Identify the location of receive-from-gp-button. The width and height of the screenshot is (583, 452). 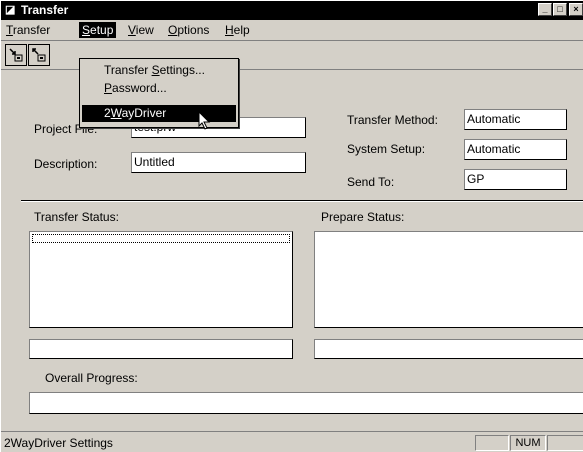
(39, 55).